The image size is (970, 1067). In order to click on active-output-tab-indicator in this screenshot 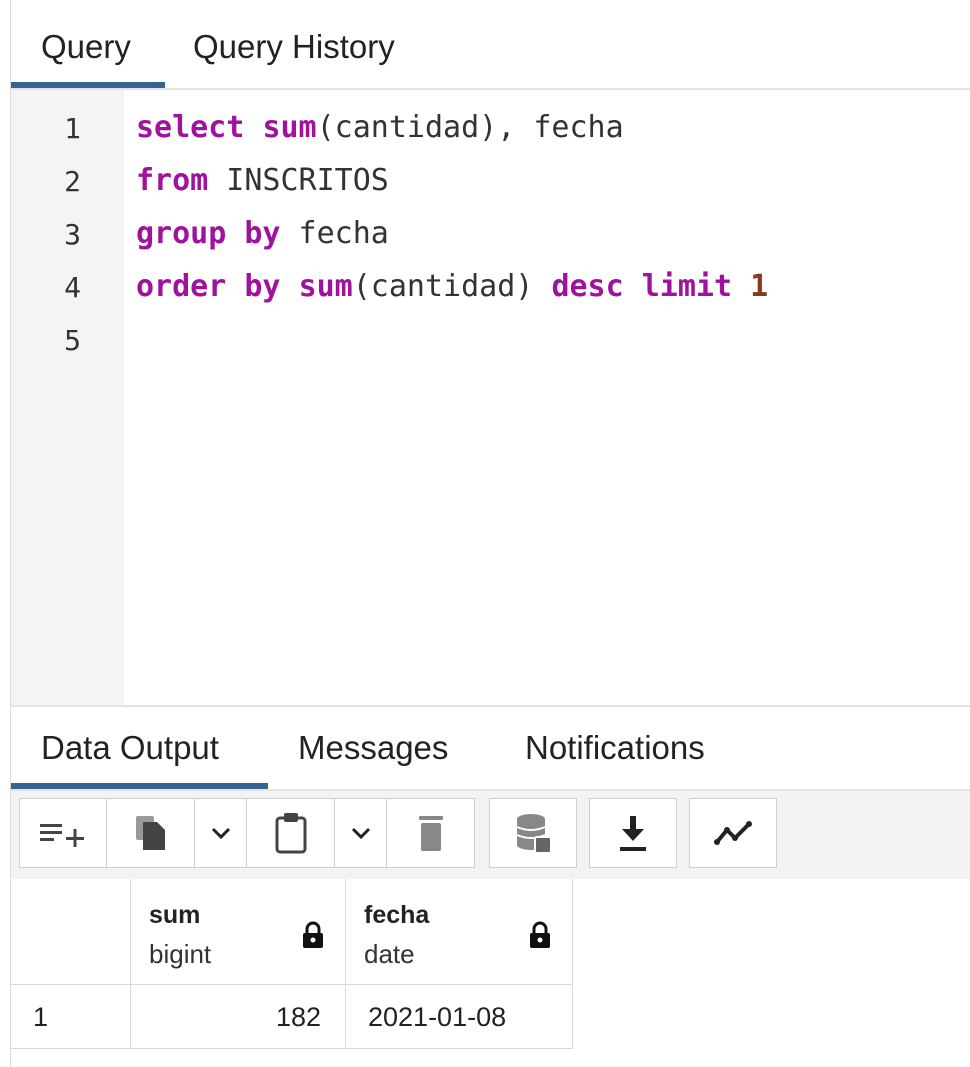, I will do `click(139, 786)`.